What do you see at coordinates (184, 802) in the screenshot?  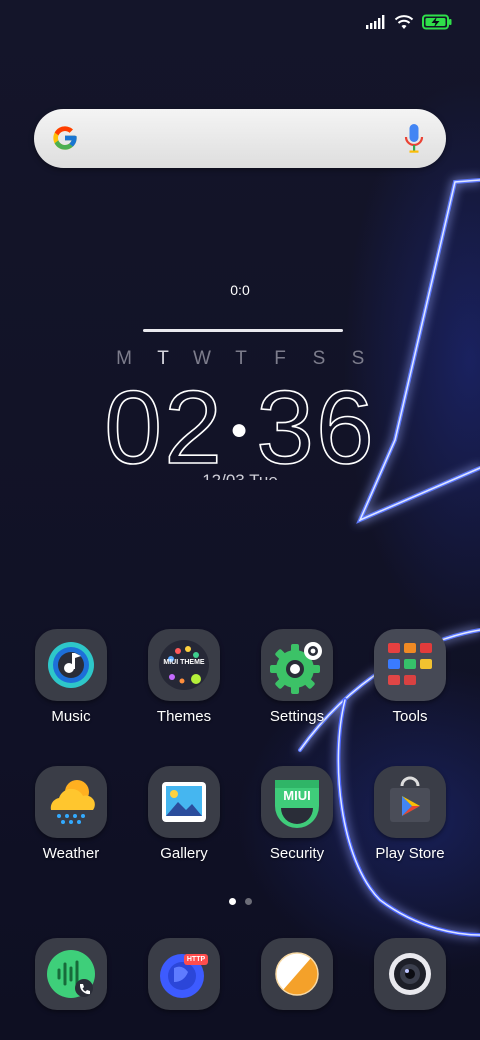 I see `gallery-icon` at bounding box center [184, 802].